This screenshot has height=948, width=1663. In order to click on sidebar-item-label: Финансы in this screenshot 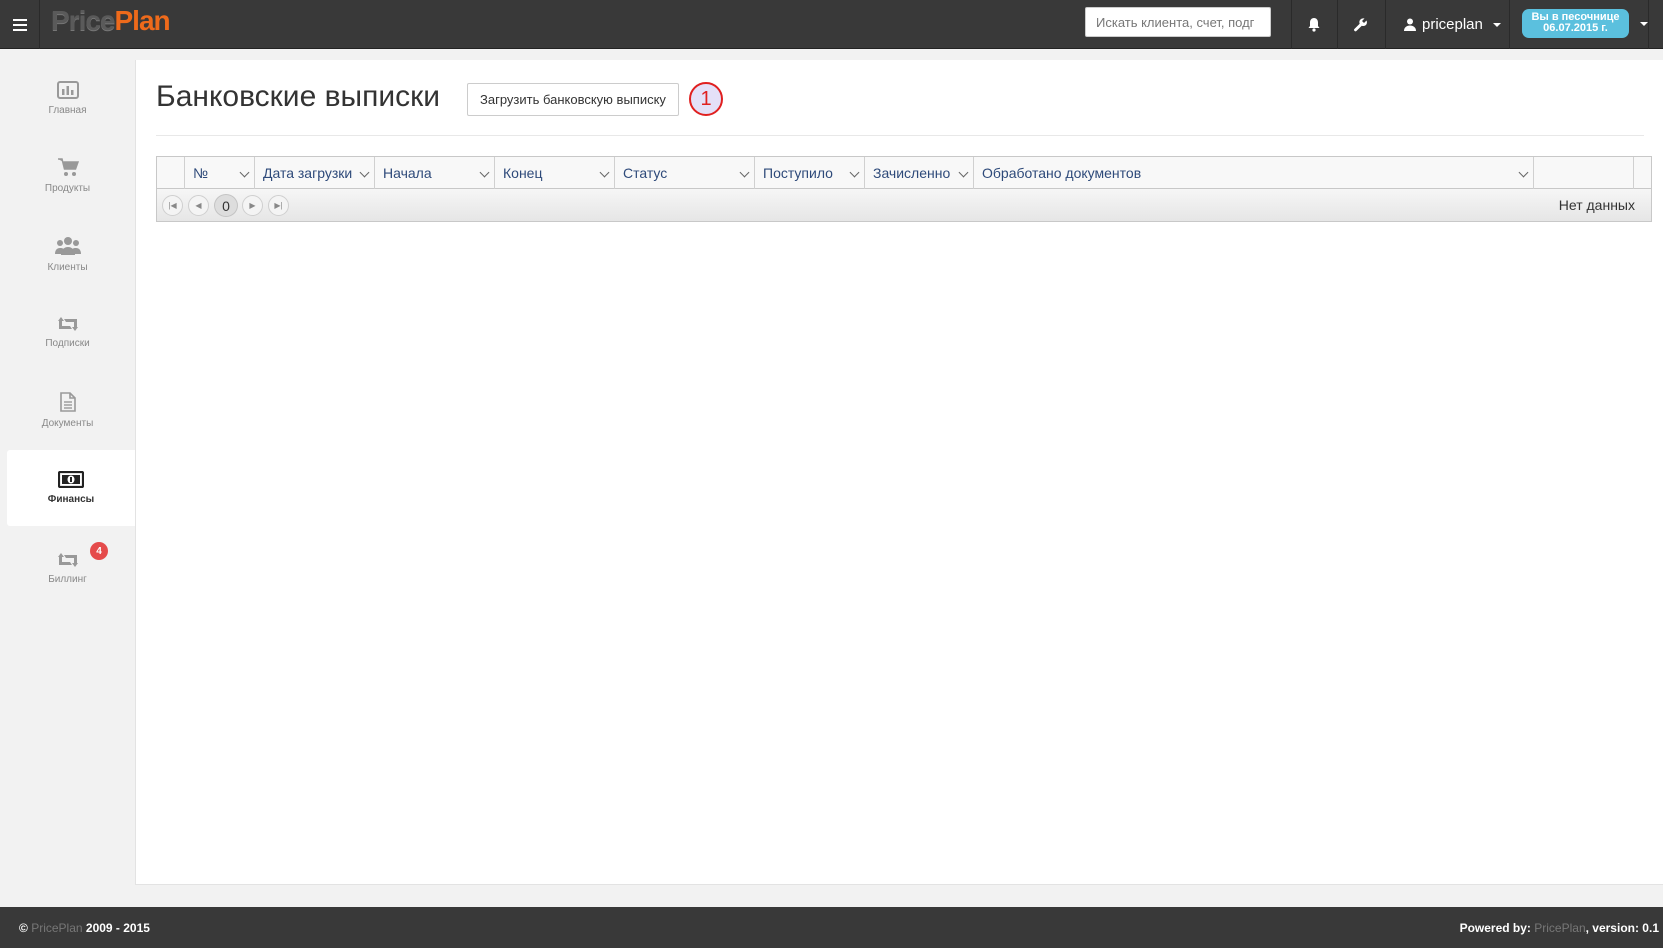, I will do `click(71, 499)`.